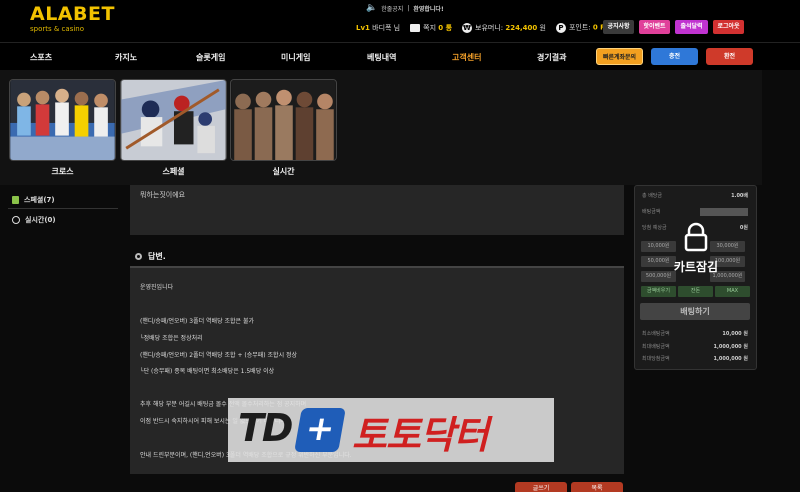 The height and width of the screenshot is (492, 800). I want to click on thumb-cross, so click(62, 120).